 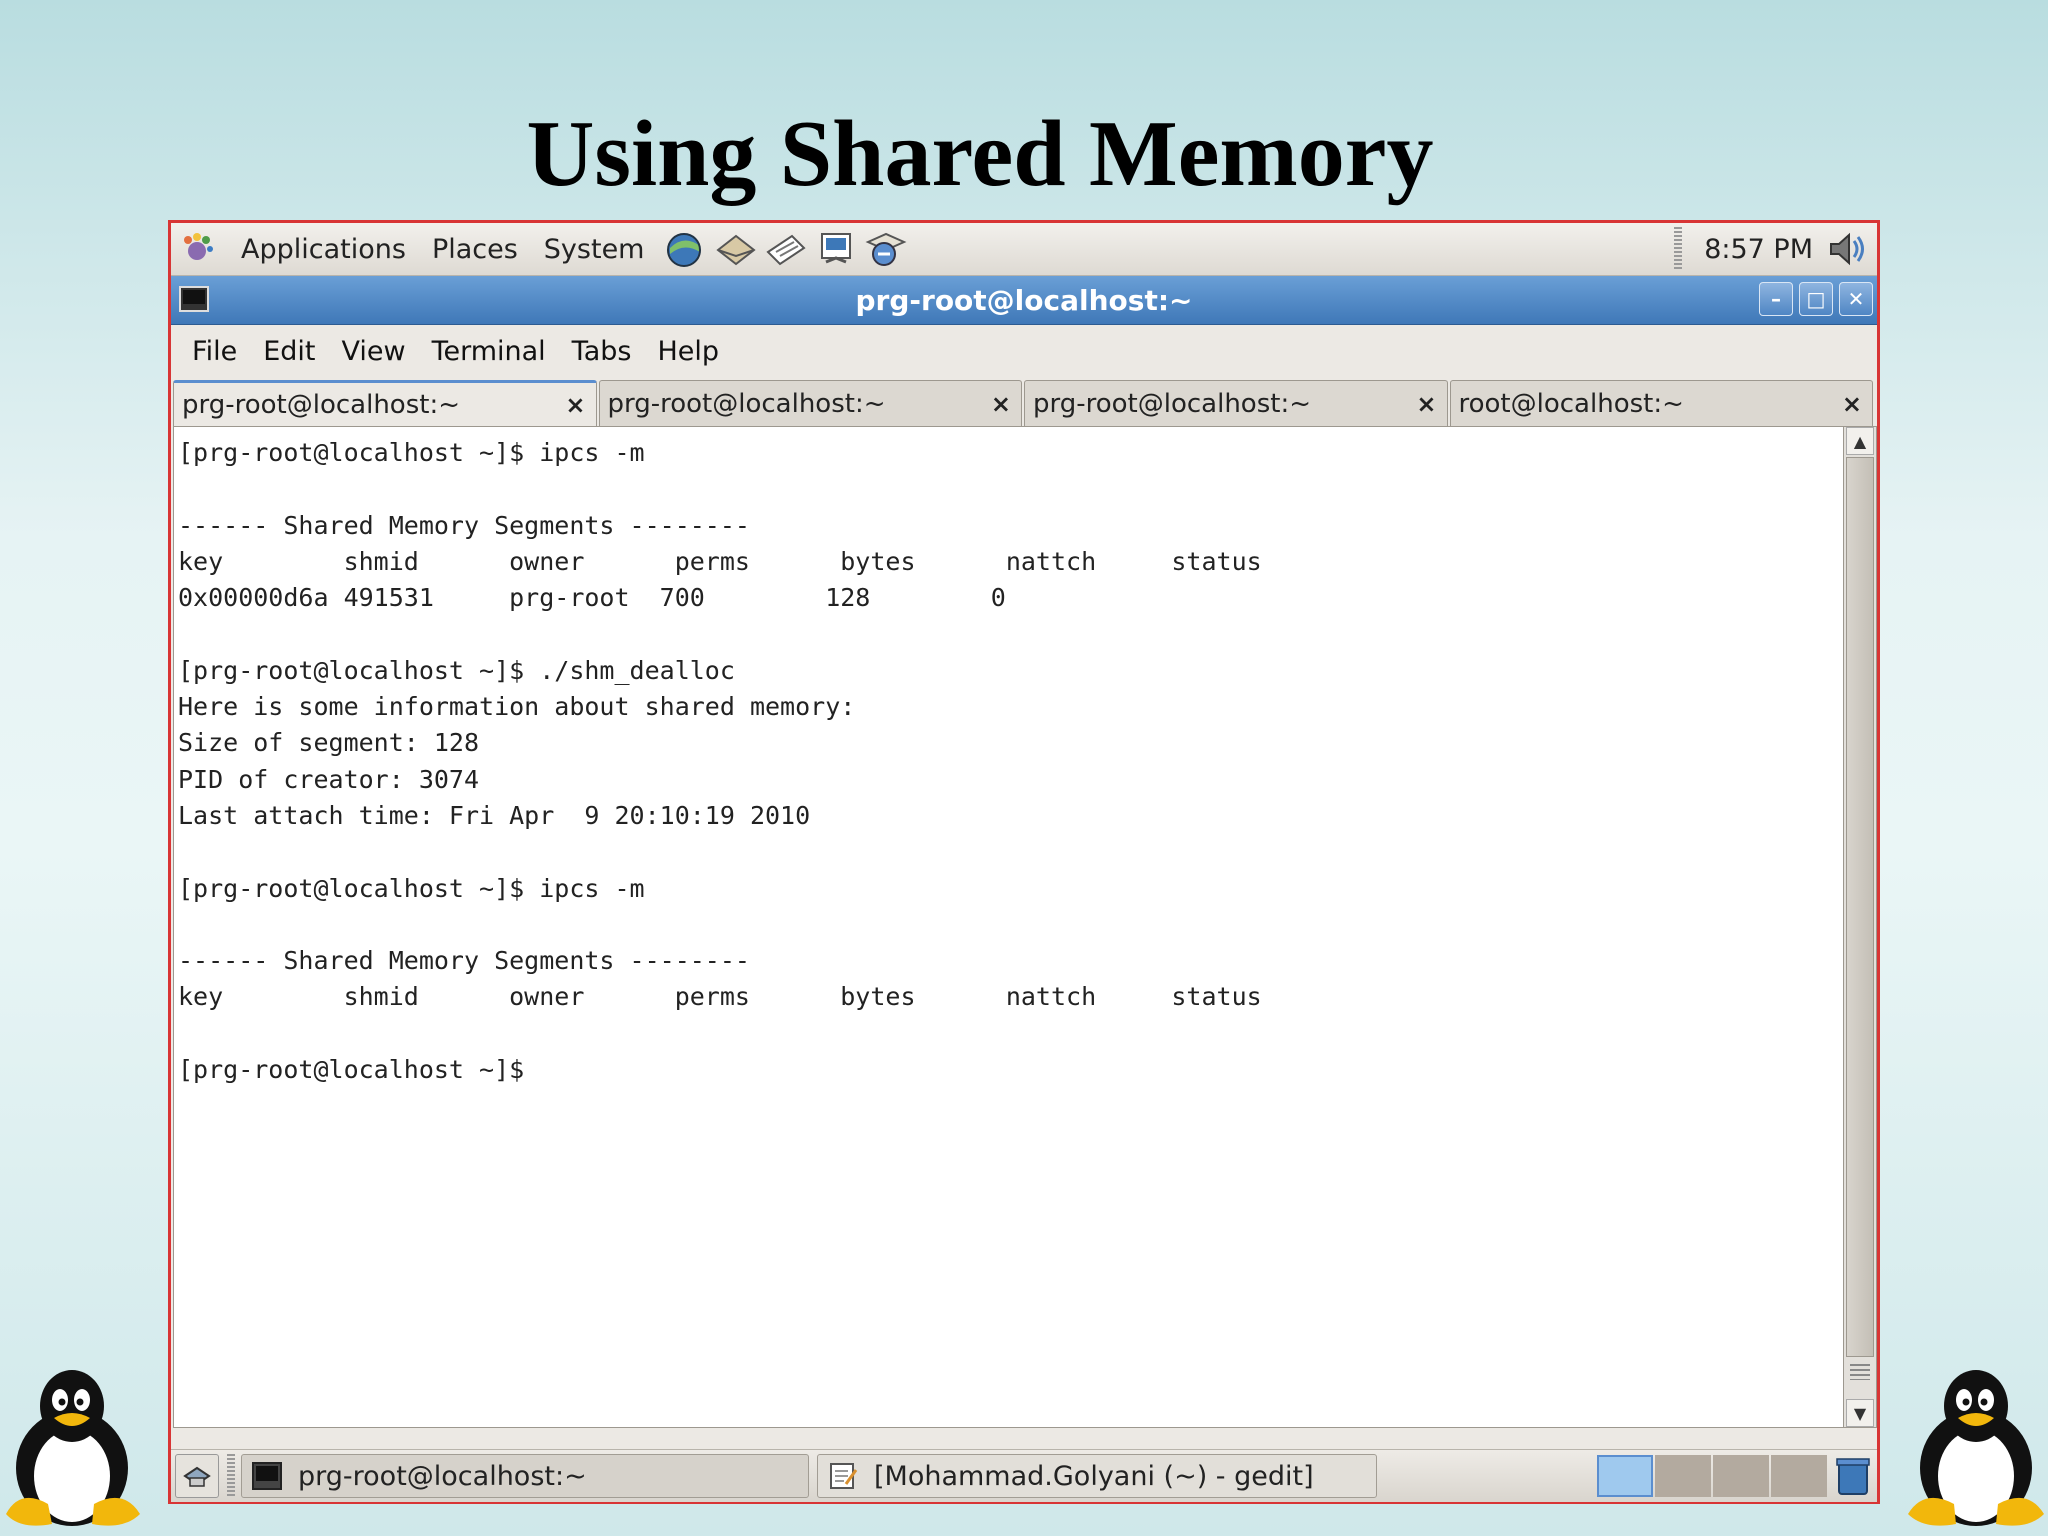 What do you see at coordinates (1024, 249) in the screenshot?
I see `top-panel: Applications Places System 8:57 PM` at bounding box center [1024, 249].